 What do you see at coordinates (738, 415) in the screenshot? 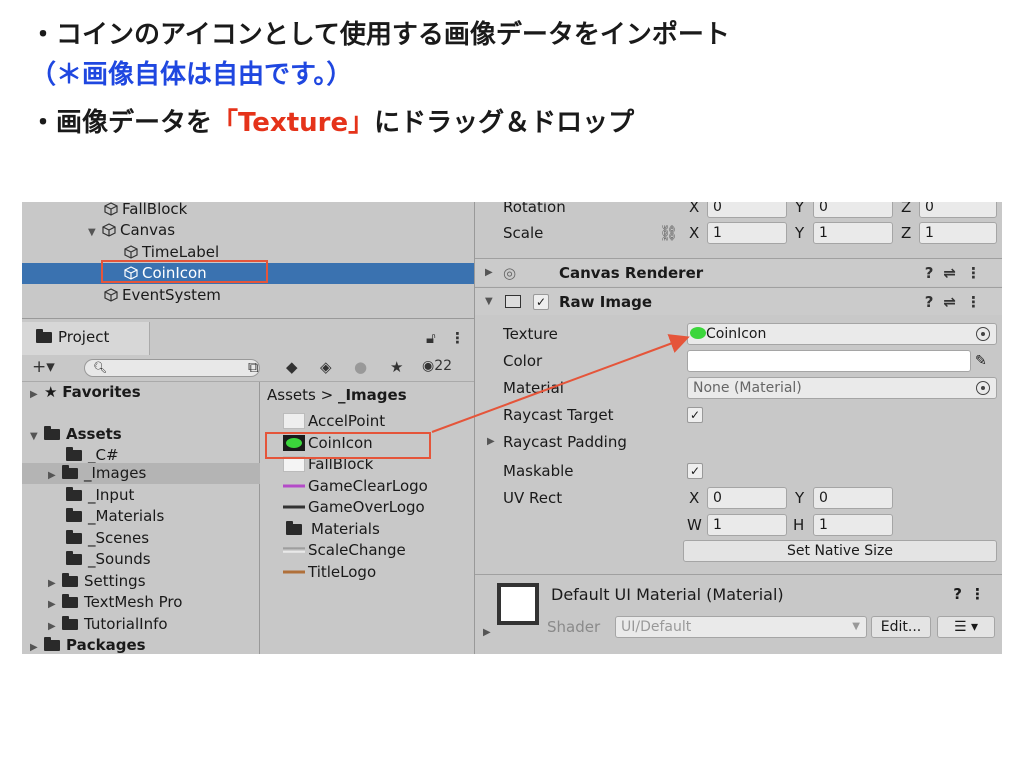
I see `raycast-target-row: Raycast Target ✓` at bounding box center [738, 415].